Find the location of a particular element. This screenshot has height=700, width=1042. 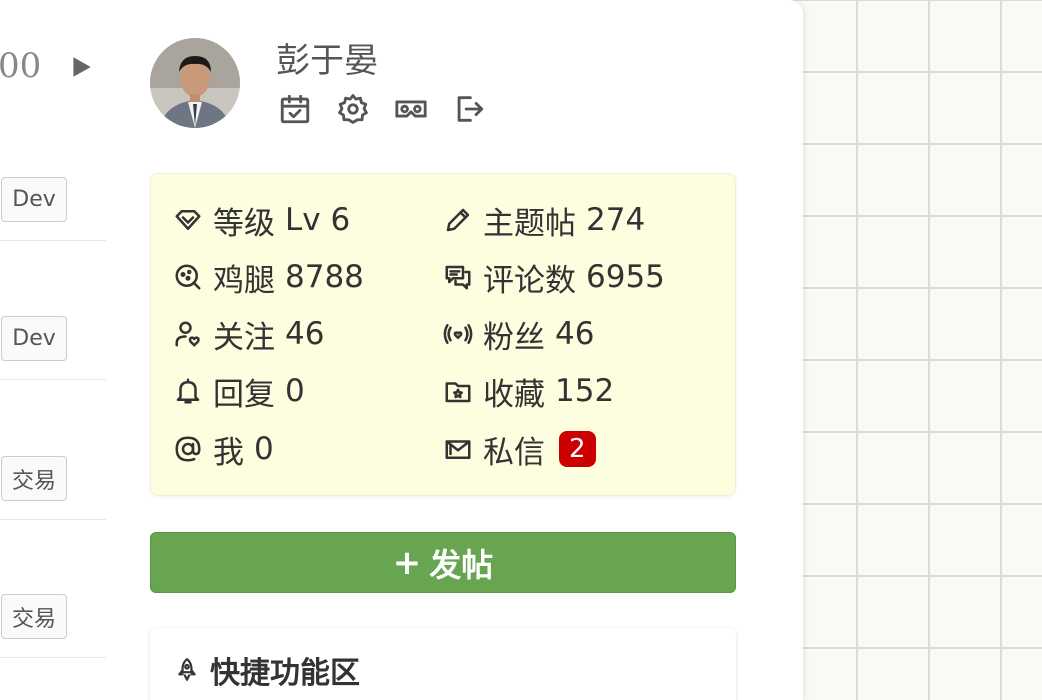

user-heart-icon is located at coordinates (187, 334).